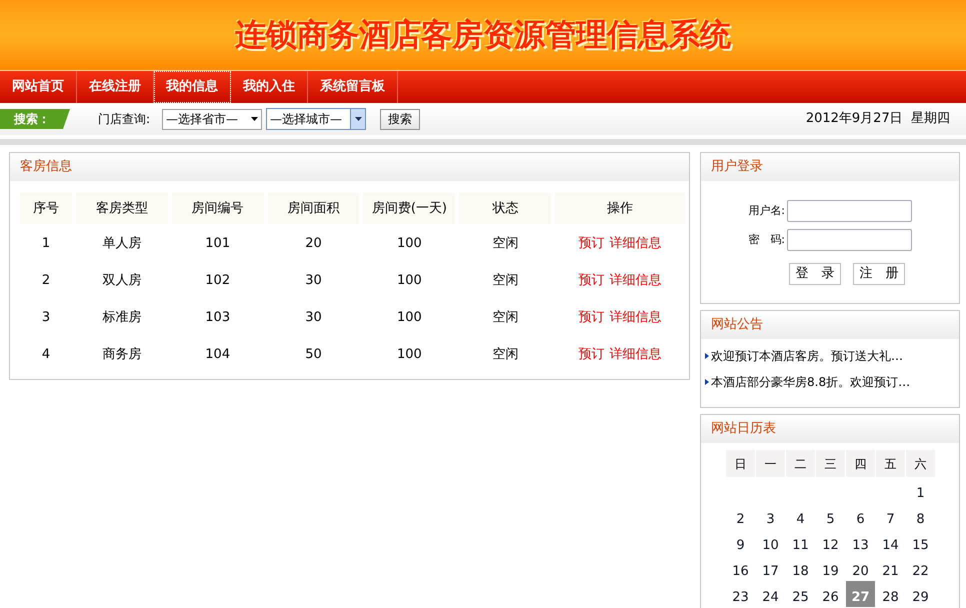 This screenshot has width=966, height=608. What do you see at coordinates (860, 542) in the screenshot?
I see `calendar-day: 13` at bounding box center [860, 542].